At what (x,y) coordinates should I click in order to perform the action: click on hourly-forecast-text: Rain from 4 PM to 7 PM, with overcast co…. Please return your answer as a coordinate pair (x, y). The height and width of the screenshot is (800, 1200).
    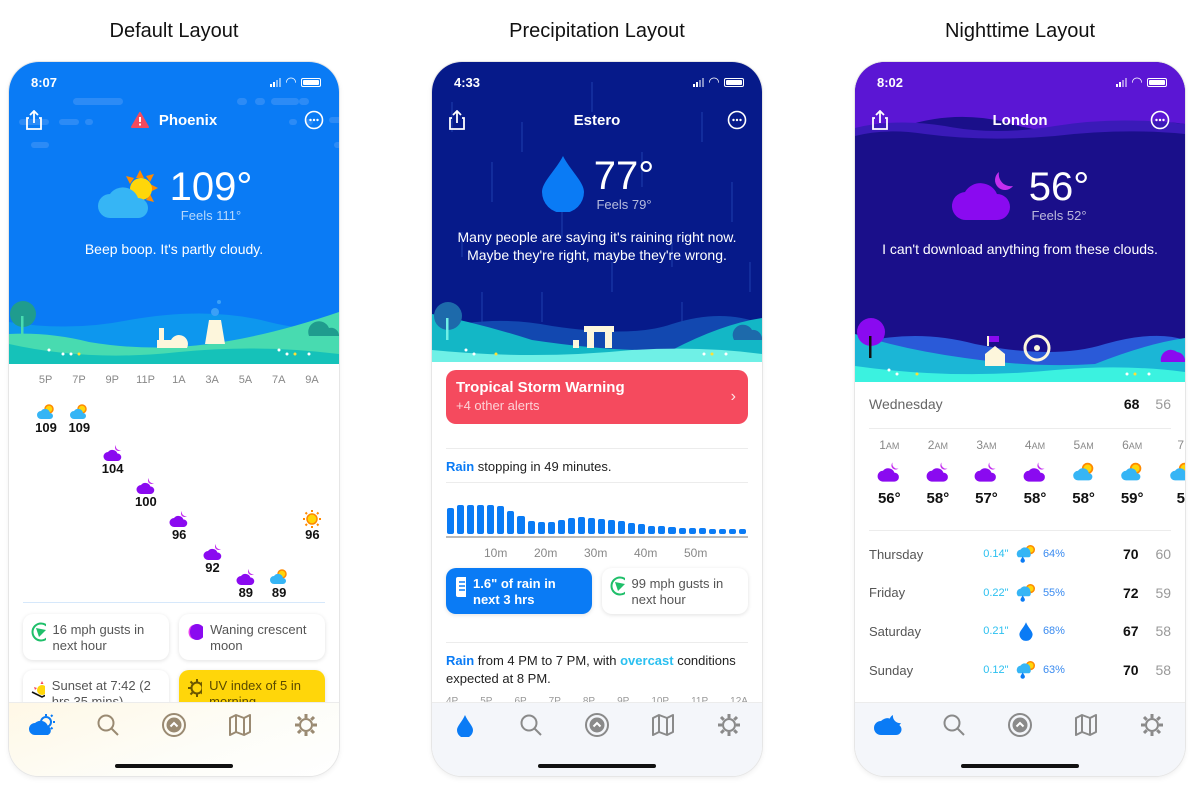
    Looking at the image, I should click on (597, 670).